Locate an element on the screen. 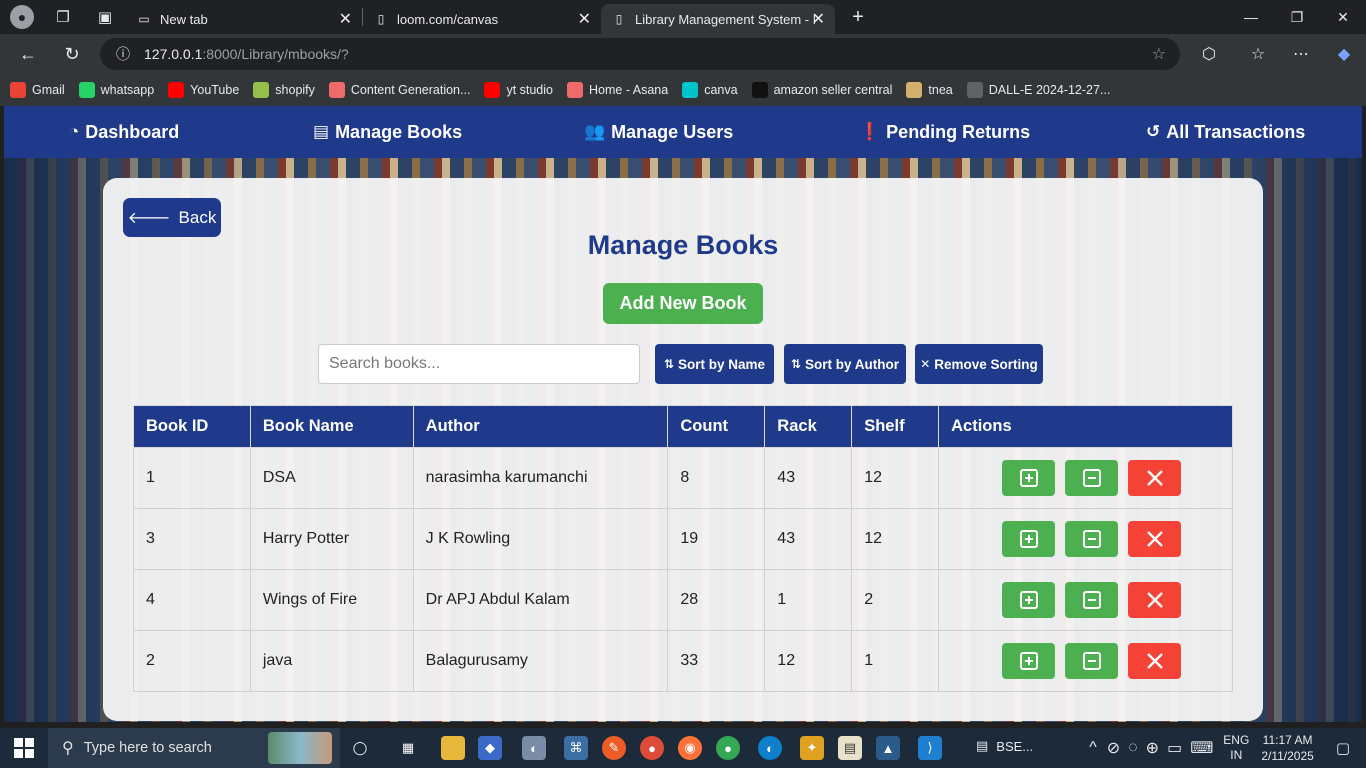  widgets-icon: ▦ is located at coordinates (408, 748).